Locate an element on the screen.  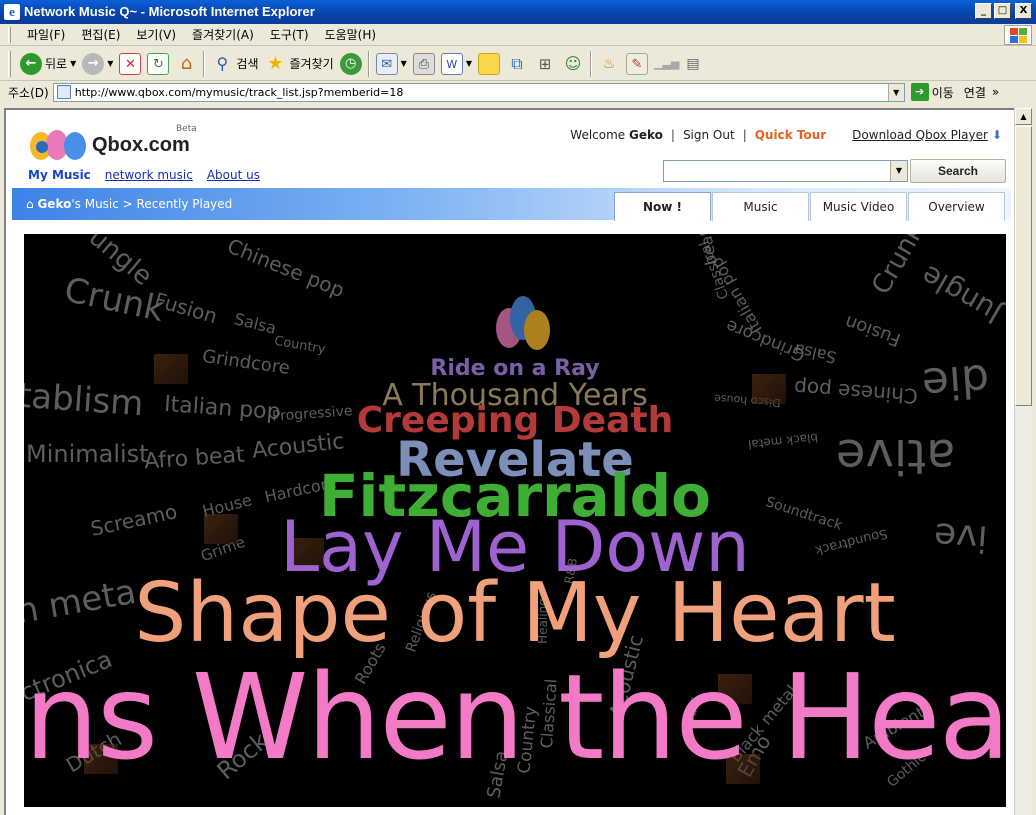
tab-music: Music is located at coordinates (760, 206).